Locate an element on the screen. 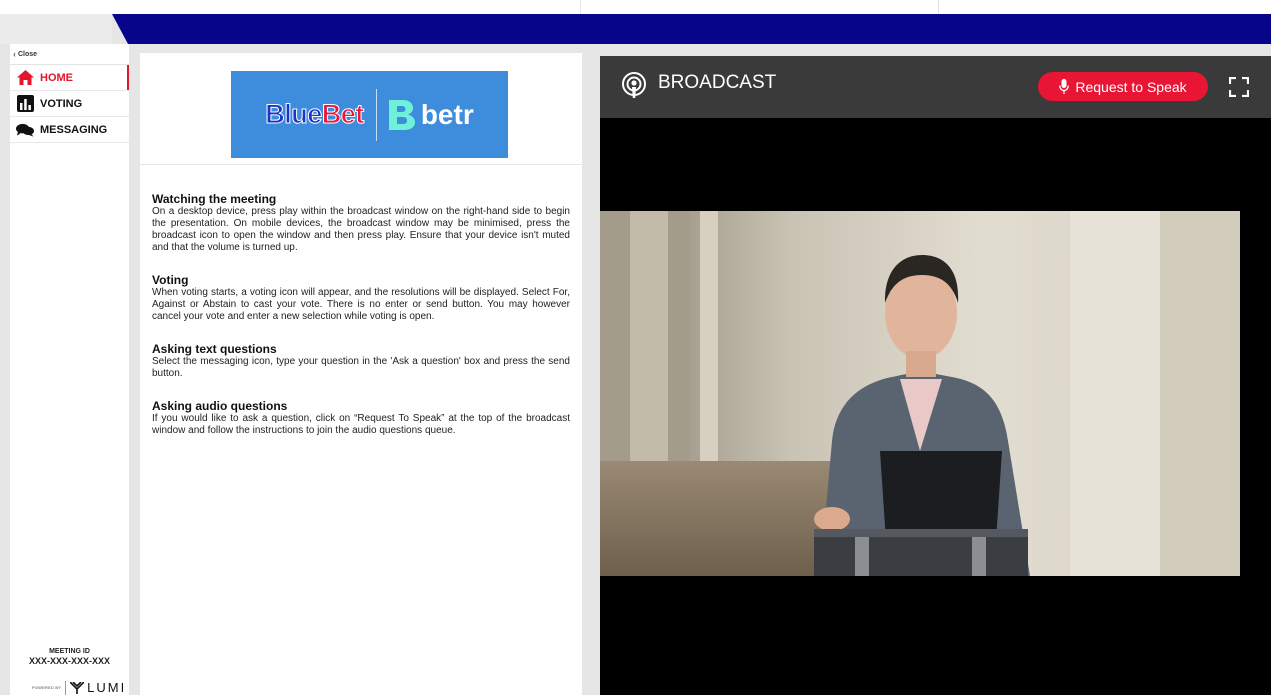 Image resolution: width=1271 pixels, height=695 pixels. bar-chart-icon is located at coordinates (25, 104).